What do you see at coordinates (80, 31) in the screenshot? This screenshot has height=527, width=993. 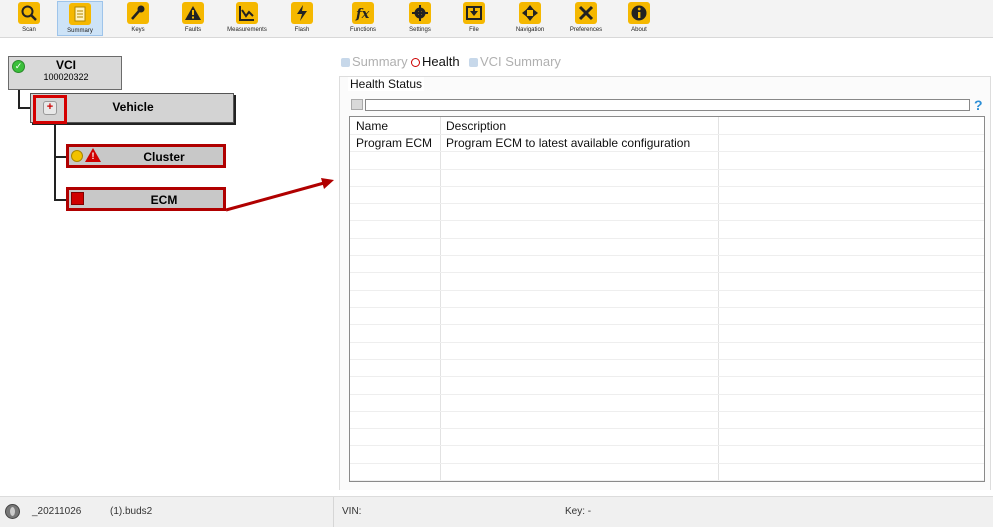 I see `summary-label: Summary` at bounding box center [80, 31].